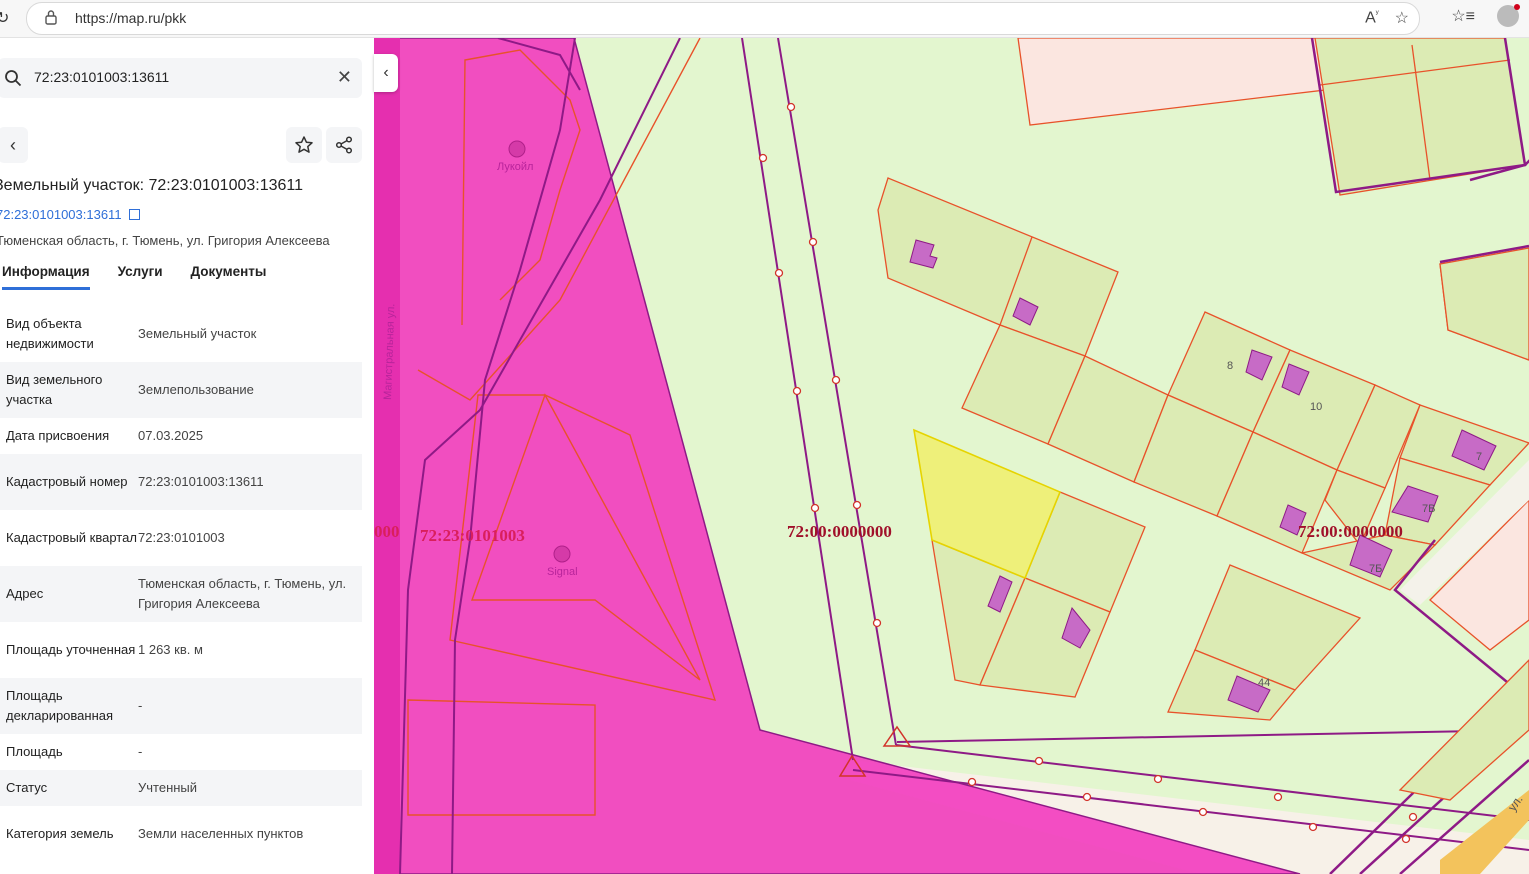 This screenshot has width=1529, height=874. I want to click on poi-label-signal: Signal, so click(562, 572).